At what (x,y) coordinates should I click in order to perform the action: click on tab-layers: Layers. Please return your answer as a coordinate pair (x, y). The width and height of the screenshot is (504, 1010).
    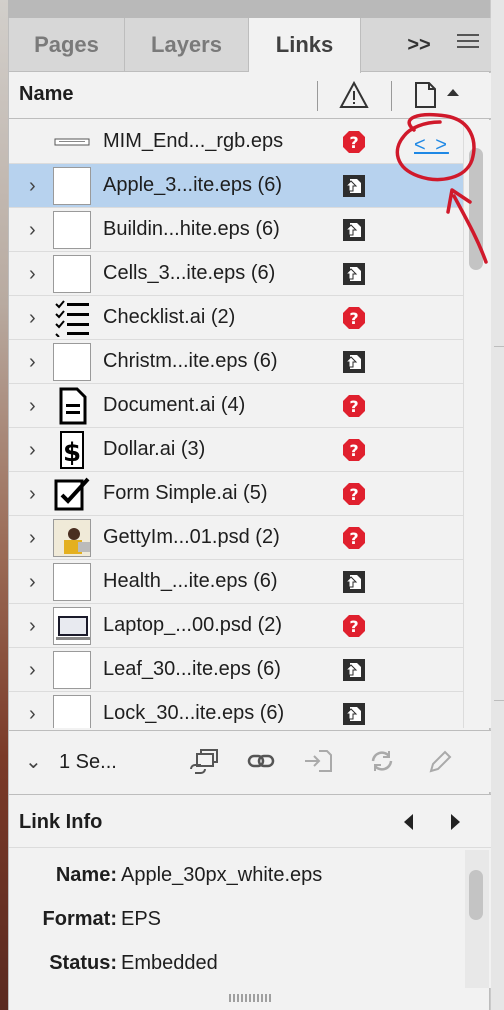
    Looking at the image, I should click on (187, 45).